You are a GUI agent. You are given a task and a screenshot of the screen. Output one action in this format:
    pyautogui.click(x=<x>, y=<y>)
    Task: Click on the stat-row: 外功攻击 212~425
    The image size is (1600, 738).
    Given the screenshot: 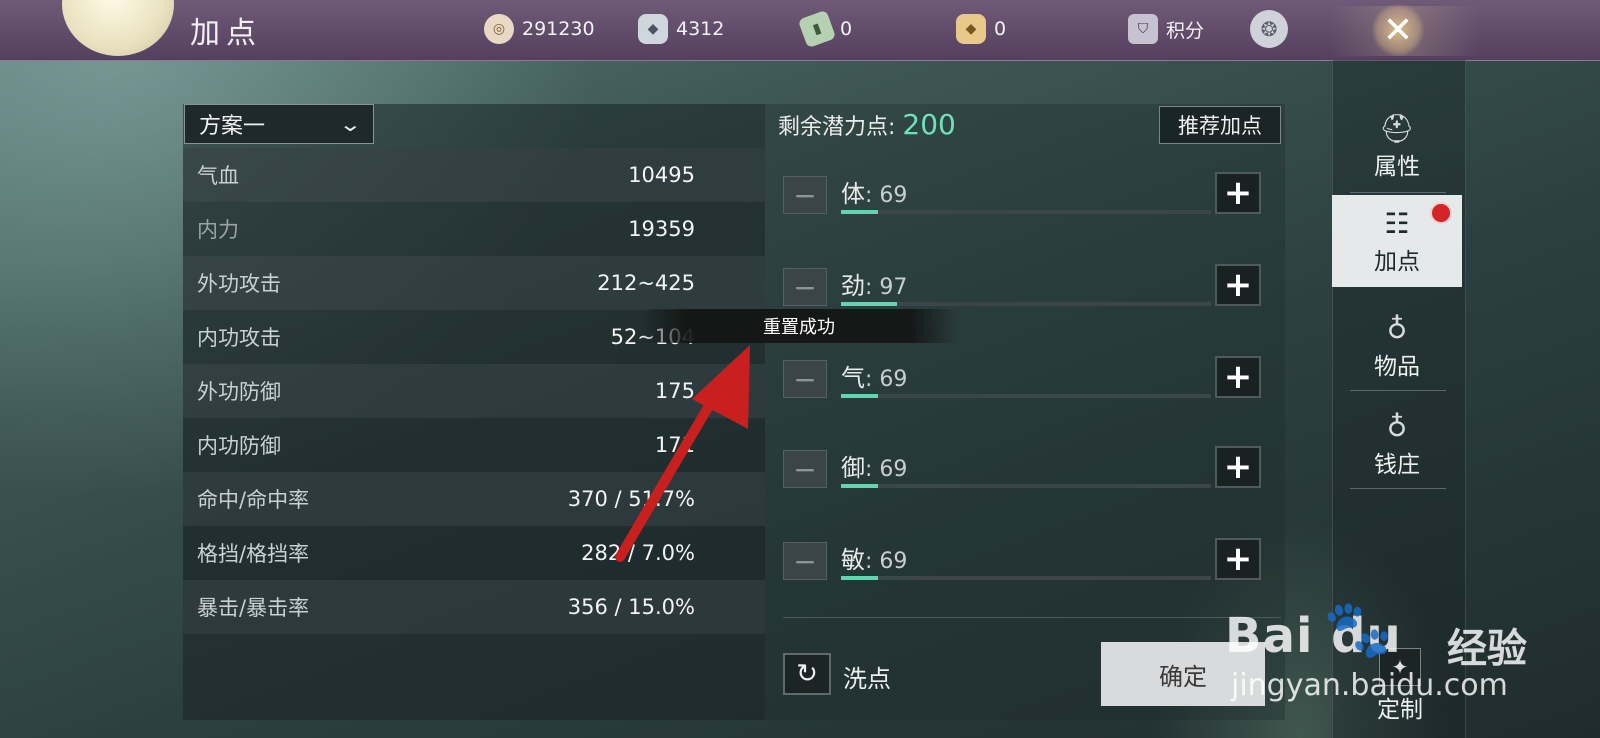 What is the action you would take?
    pyautogui.click(x=474, y=283)
    